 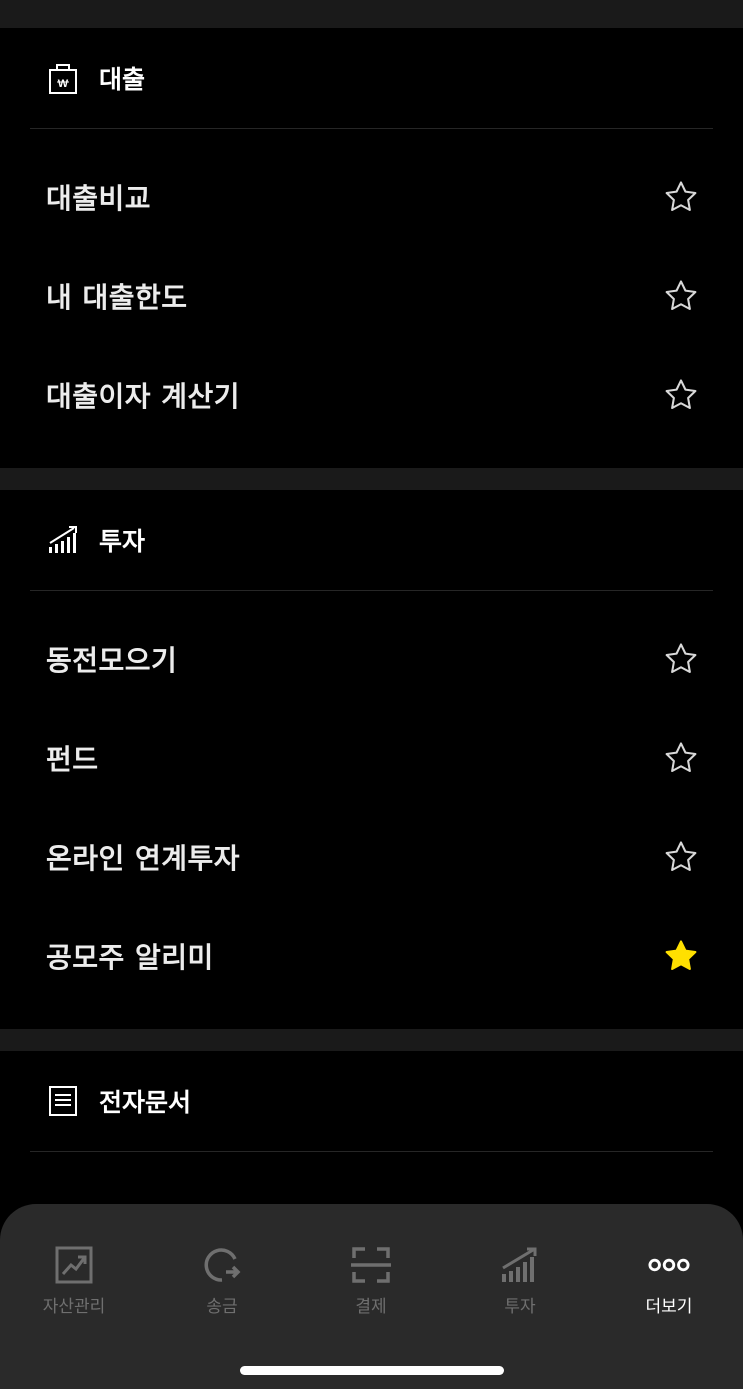 I want to click on divider, so click(x=371, y=1151).